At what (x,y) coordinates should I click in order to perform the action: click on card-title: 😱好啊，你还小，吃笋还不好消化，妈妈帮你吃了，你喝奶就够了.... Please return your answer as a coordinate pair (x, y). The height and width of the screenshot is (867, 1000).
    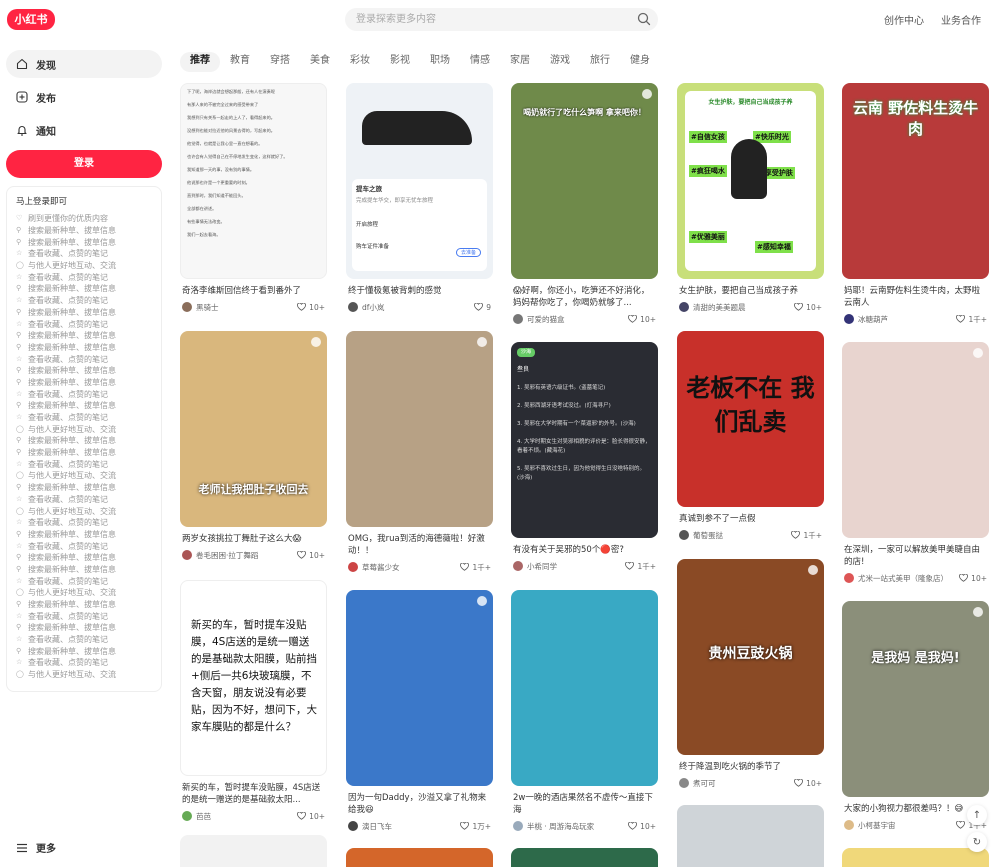
    Looking at the image, I should click on (584, 297).